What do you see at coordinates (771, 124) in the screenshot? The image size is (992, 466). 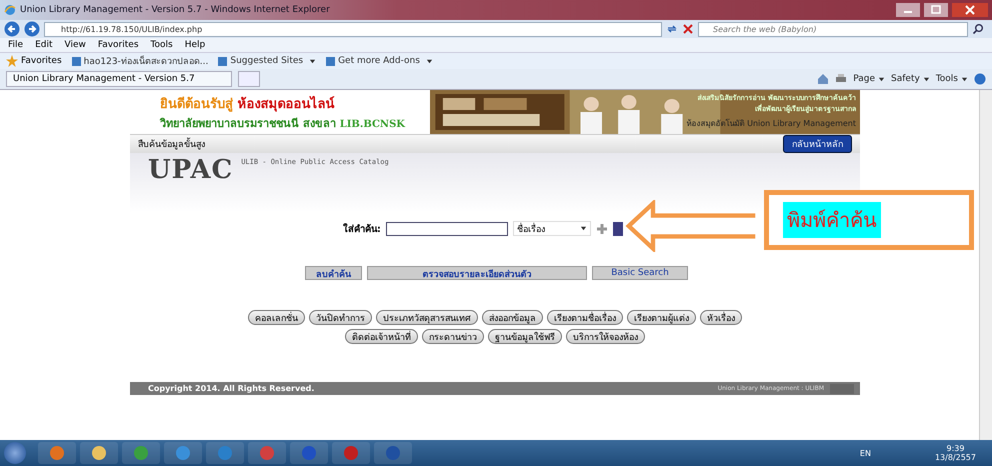 I see `system-name: ห้องสมุดอัตโนมัติ Union Library Management` at bounding box center [771, 124].